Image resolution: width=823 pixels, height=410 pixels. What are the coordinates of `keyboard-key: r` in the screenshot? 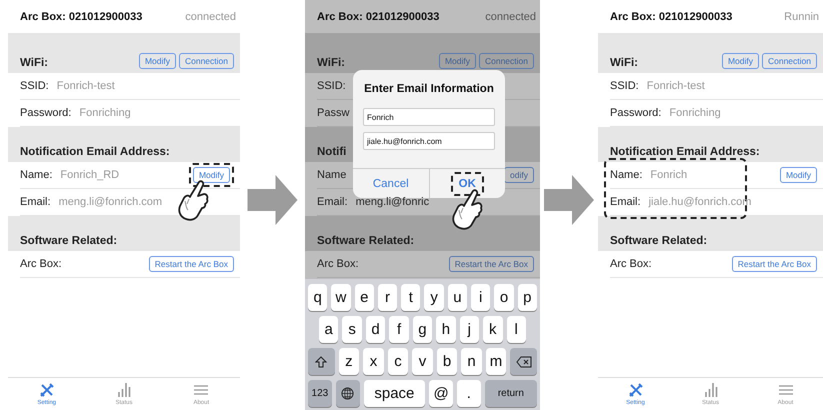 It's located at (388, 297).